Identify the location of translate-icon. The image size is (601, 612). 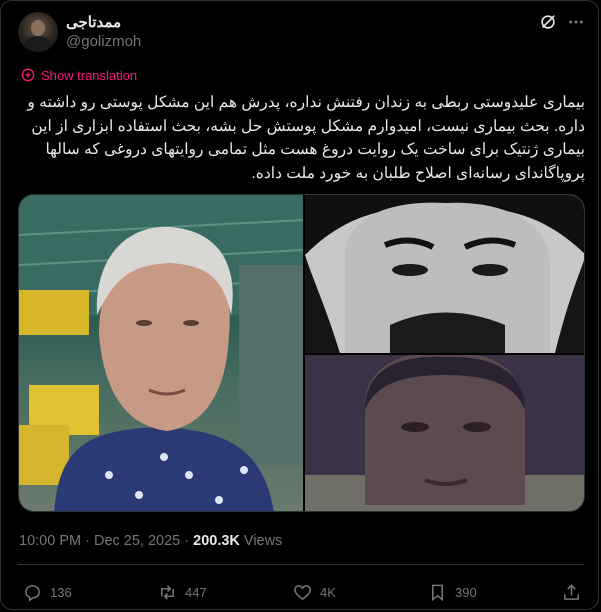
(28, 75).